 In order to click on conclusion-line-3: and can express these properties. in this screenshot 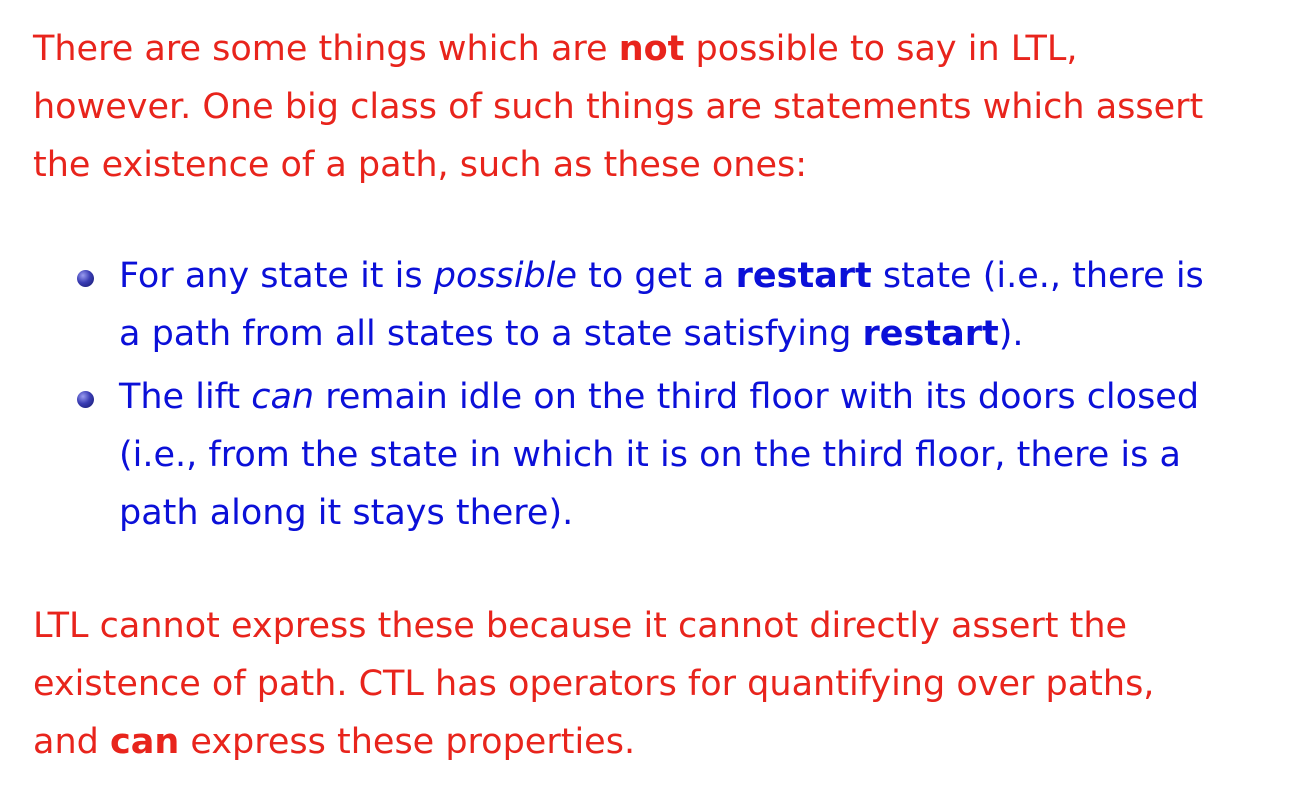, I will do `click(334, 742)`.